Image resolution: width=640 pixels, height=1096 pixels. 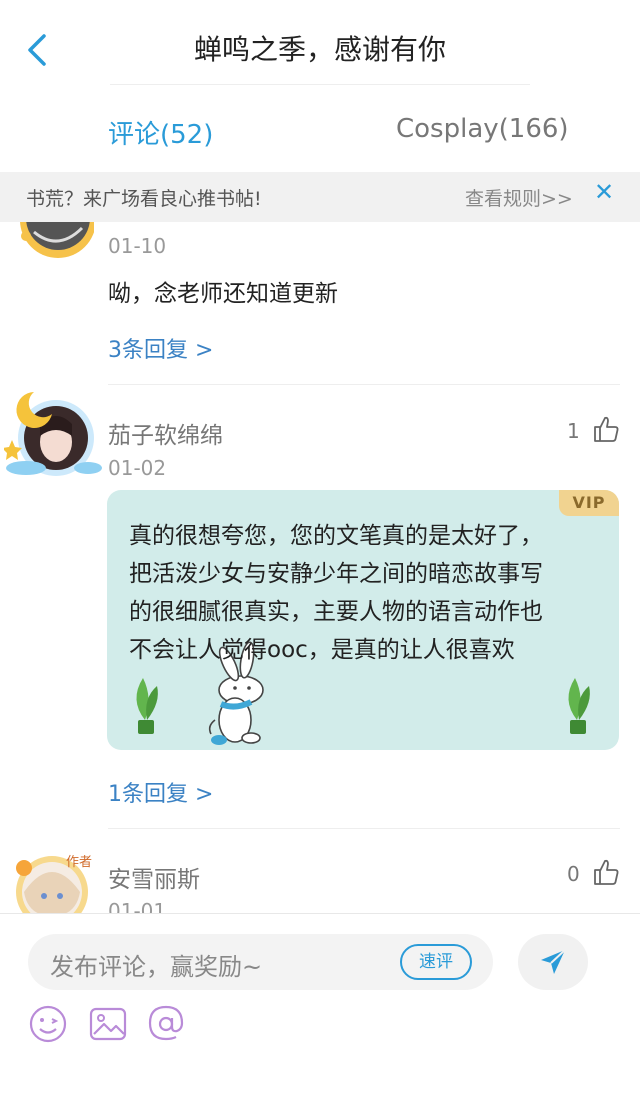 I want to click on vip-badge: VIP, so click(x=589, y=503).